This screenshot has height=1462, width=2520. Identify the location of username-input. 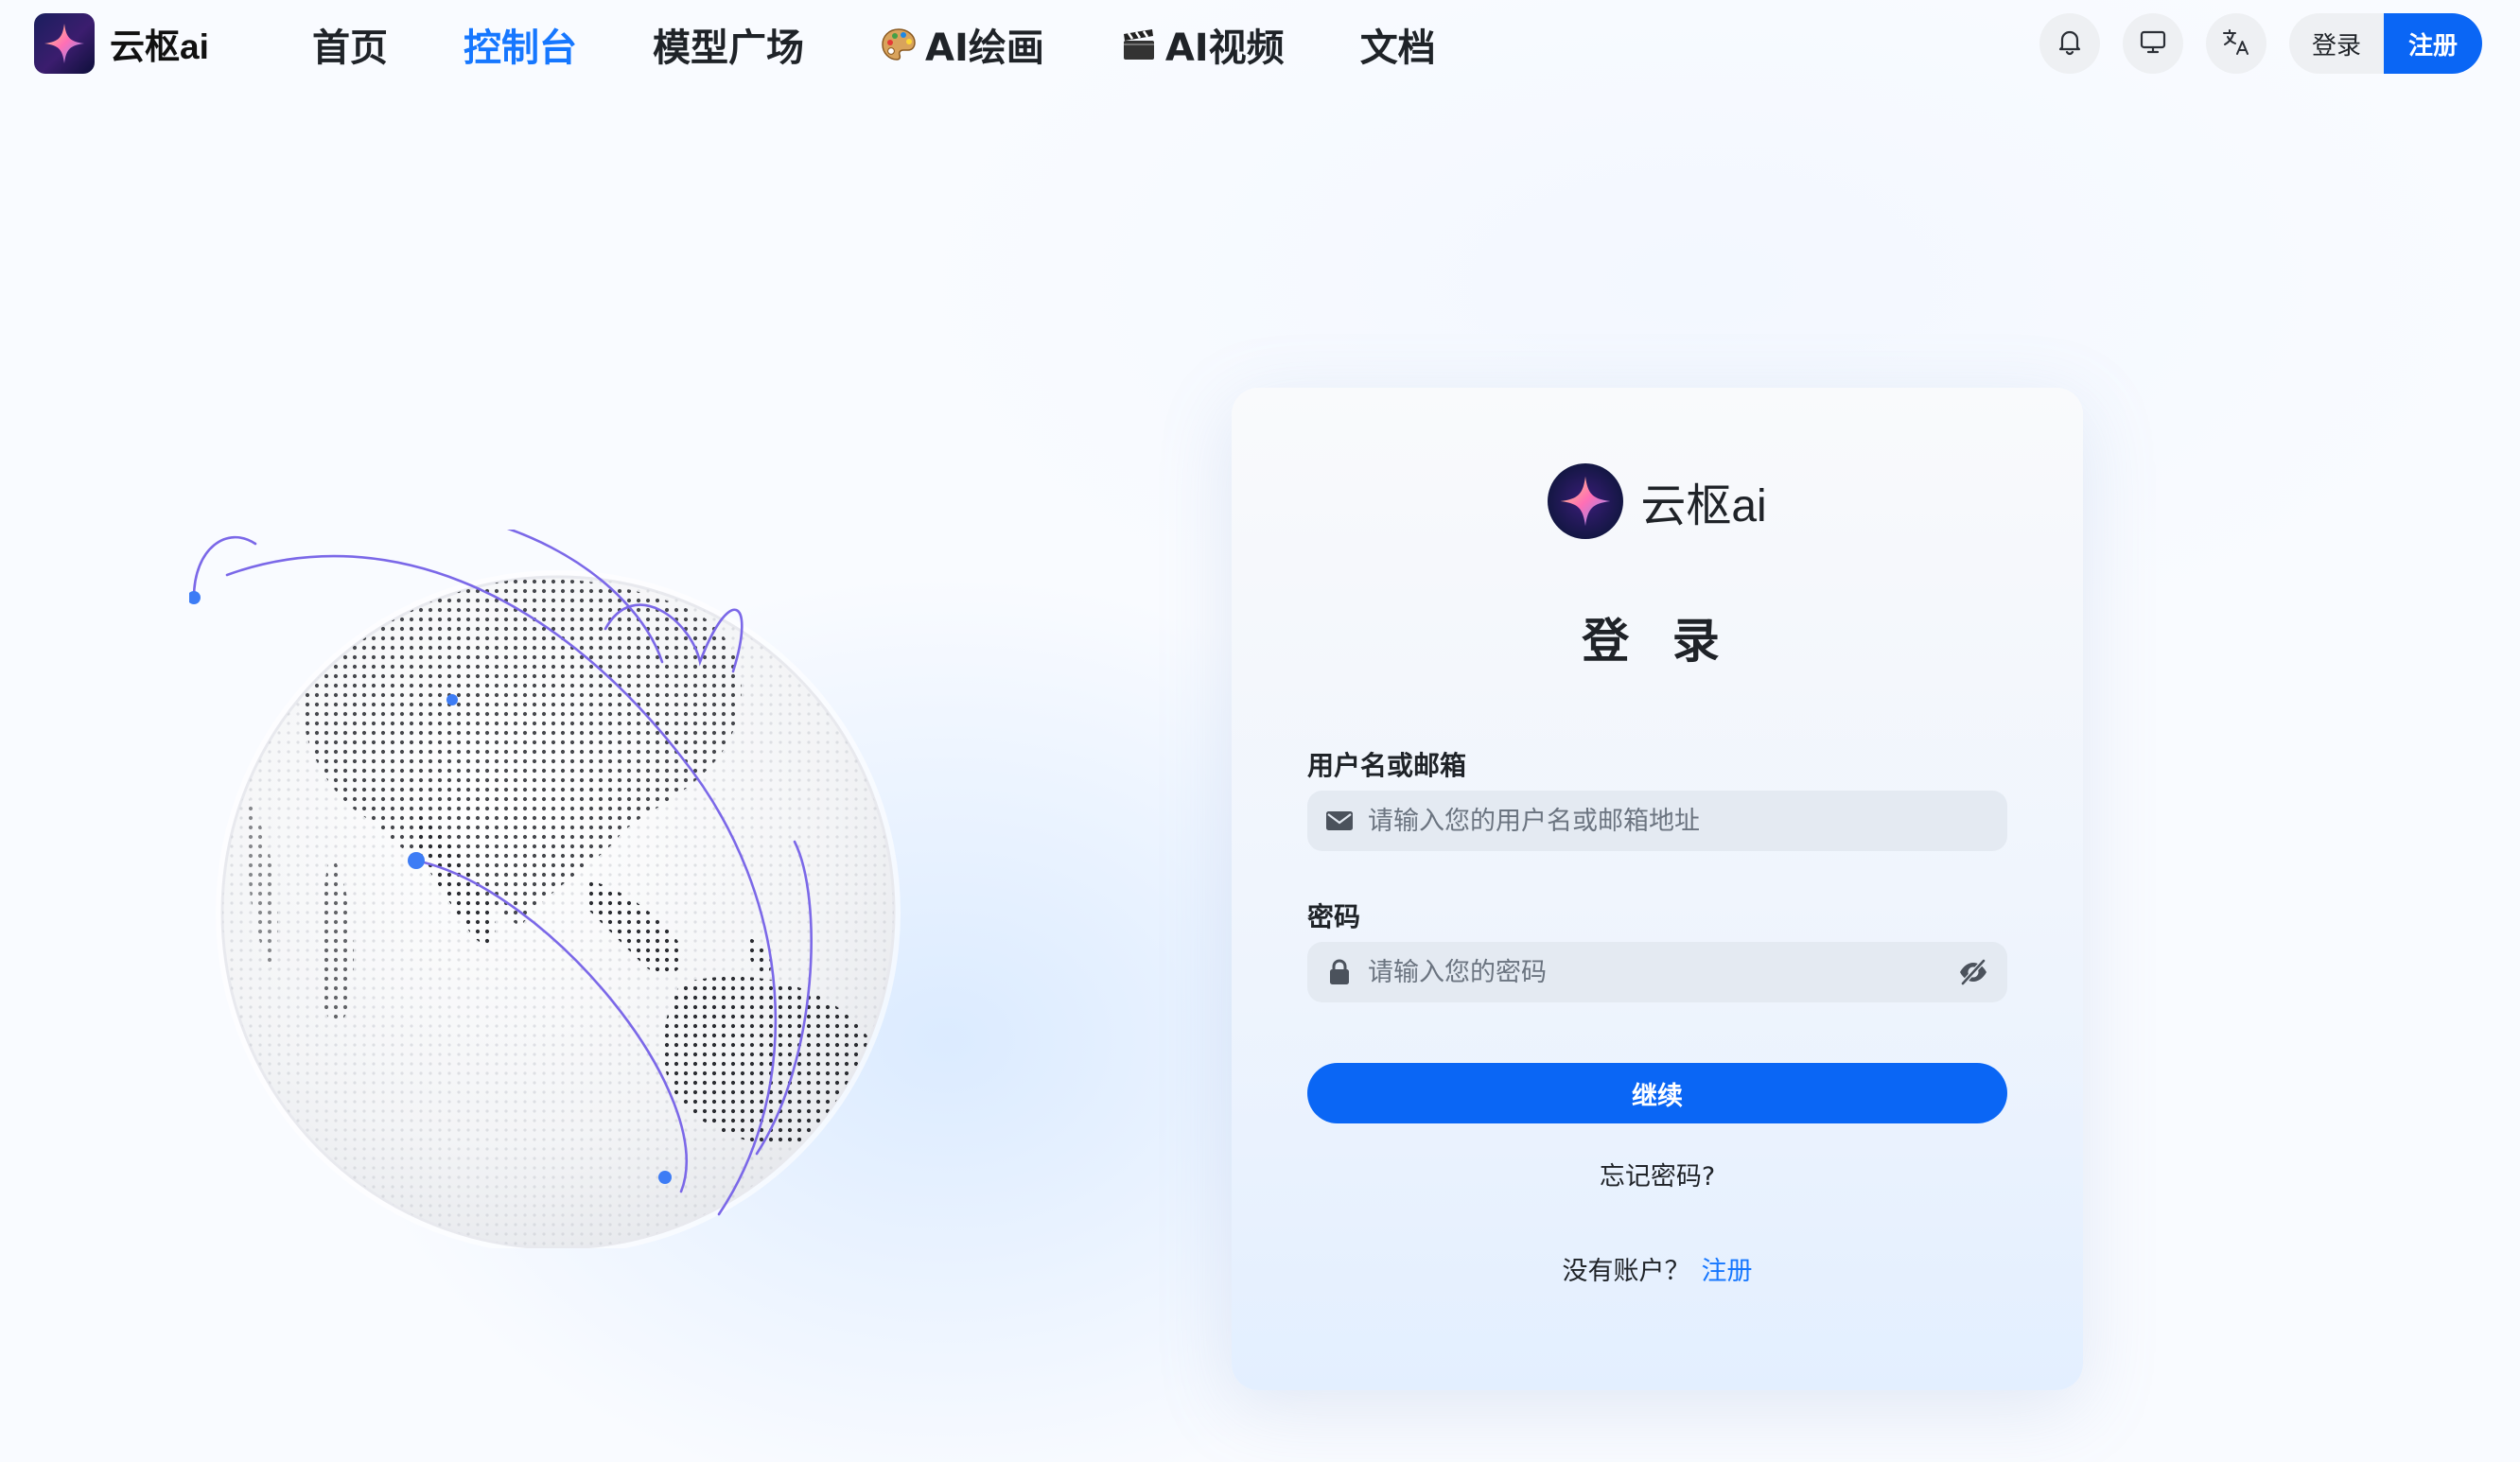
(1679, 821).